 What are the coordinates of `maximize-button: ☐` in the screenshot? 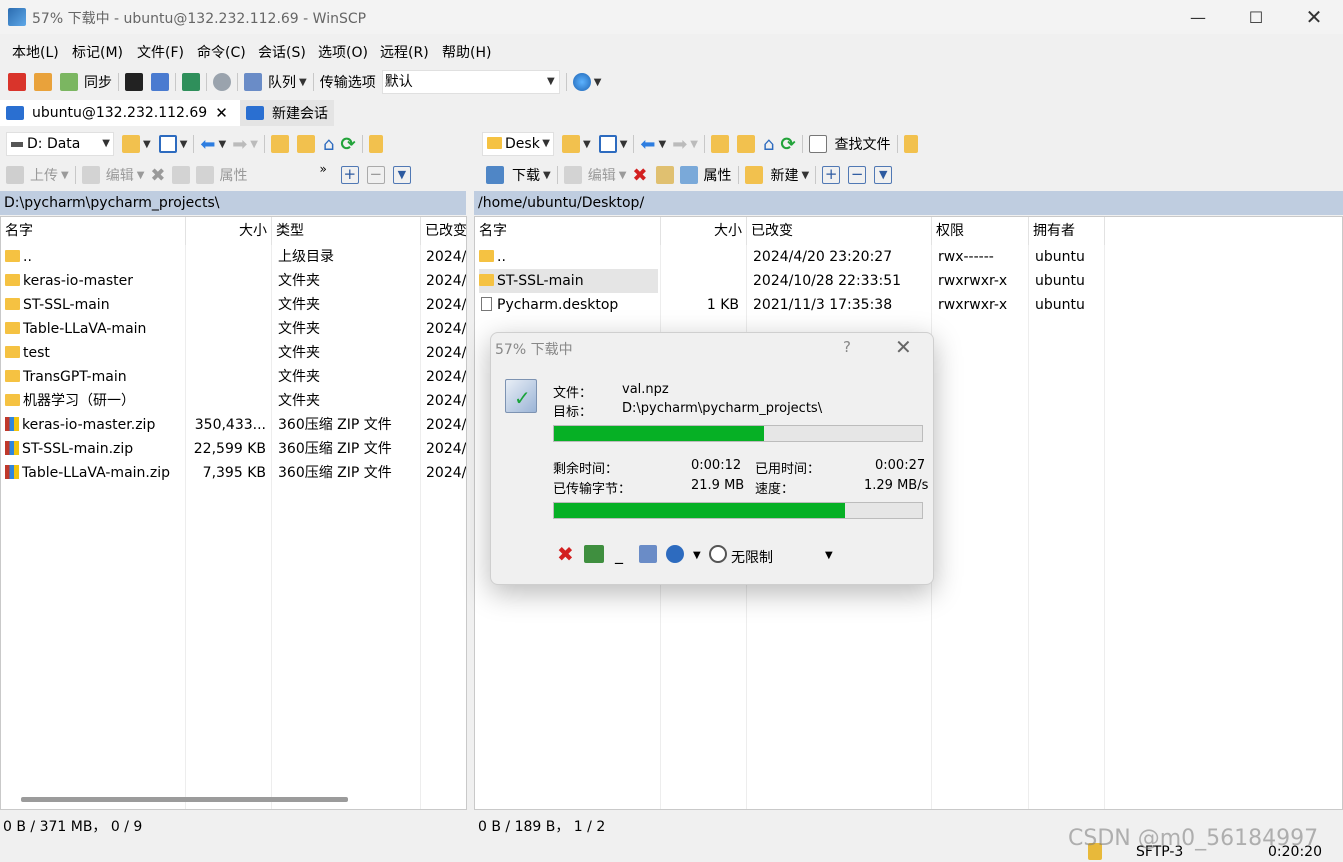 It's located at (1256, 17).